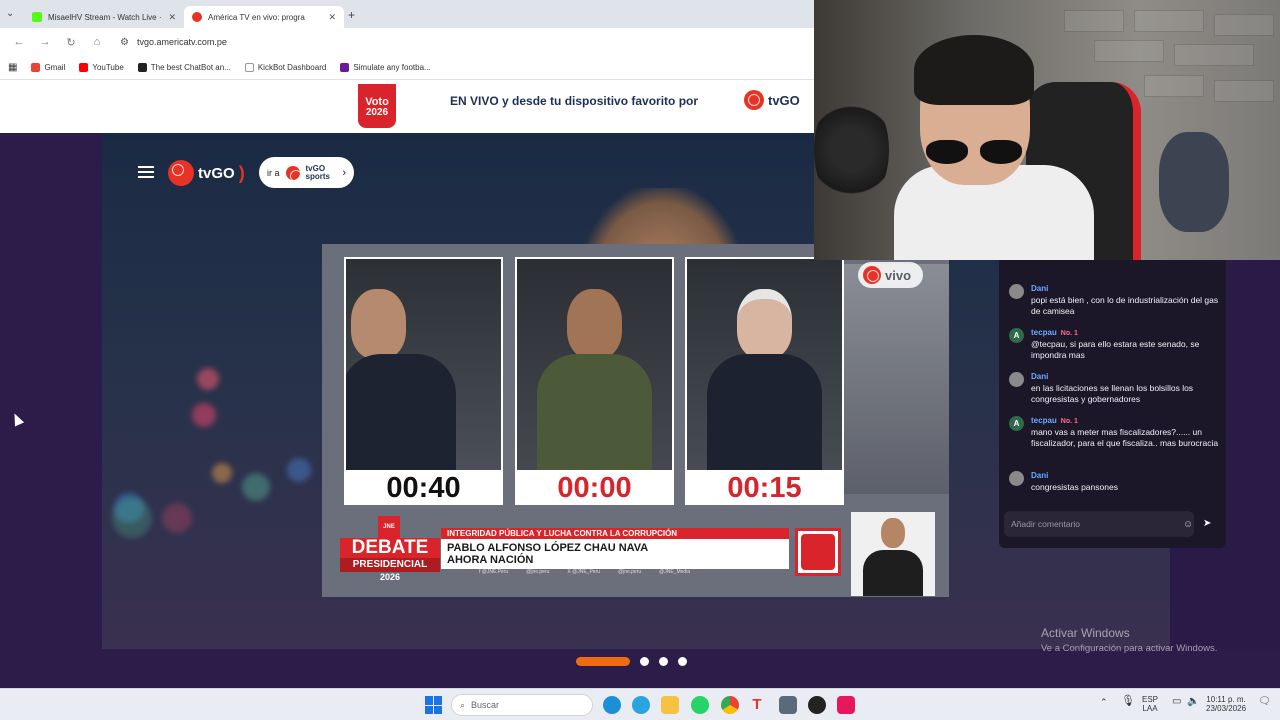  What do you see at coordinates (45, 42) in the screenshot?
I see `forward-arrow-icon: →` at bounding box center [45, 42].